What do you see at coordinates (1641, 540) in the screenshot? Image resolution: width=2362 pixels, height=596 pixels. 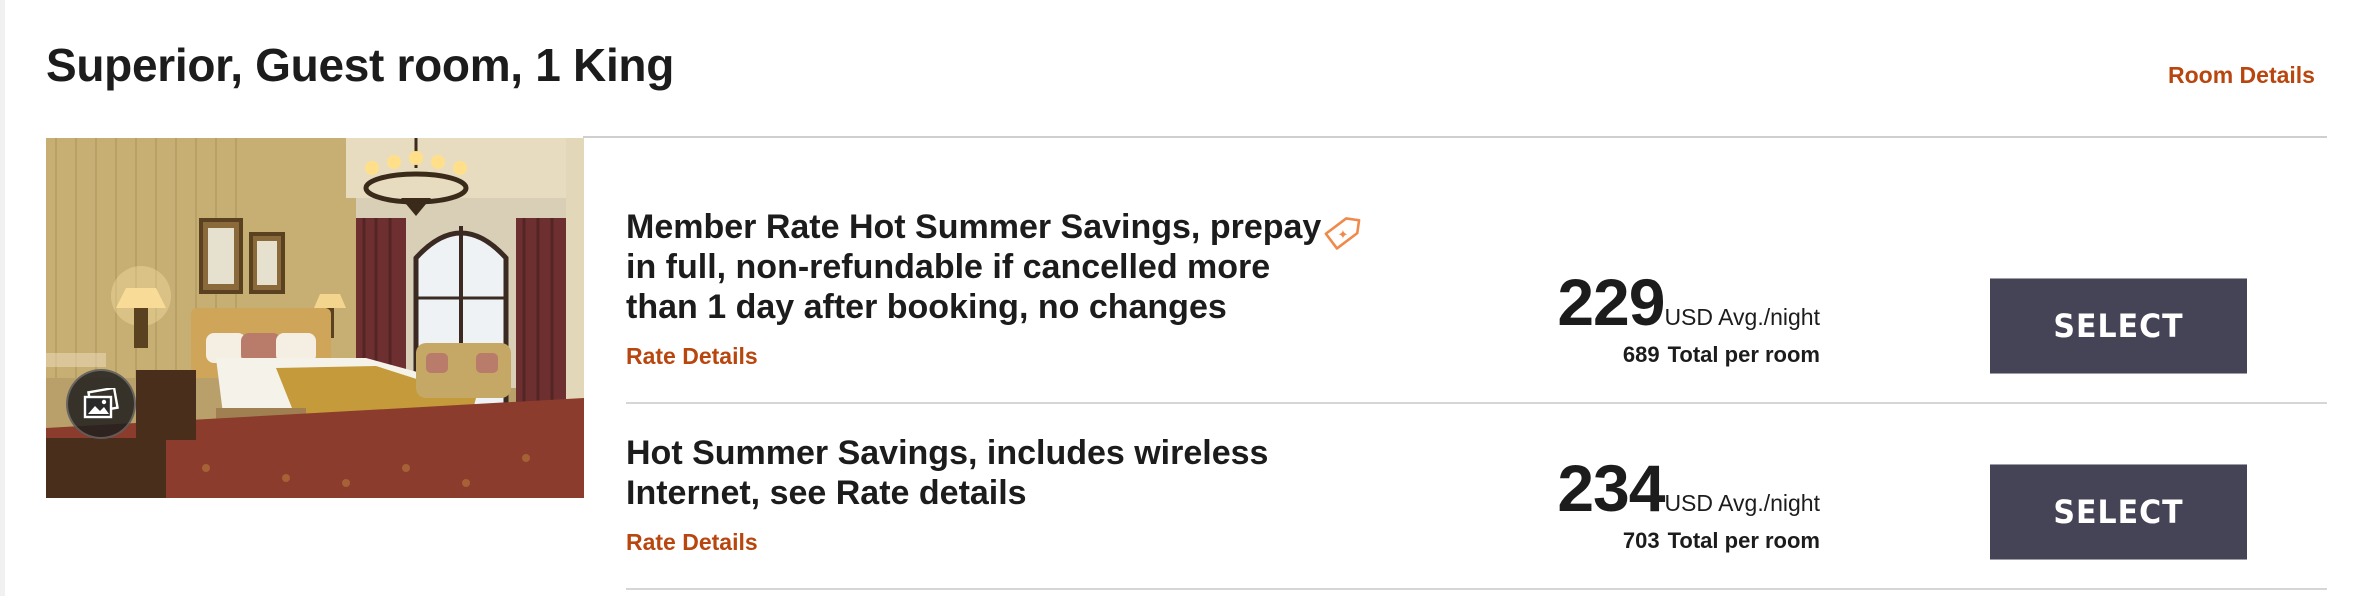 I see `total-amount: 703` at bounding box center [1641, 540].